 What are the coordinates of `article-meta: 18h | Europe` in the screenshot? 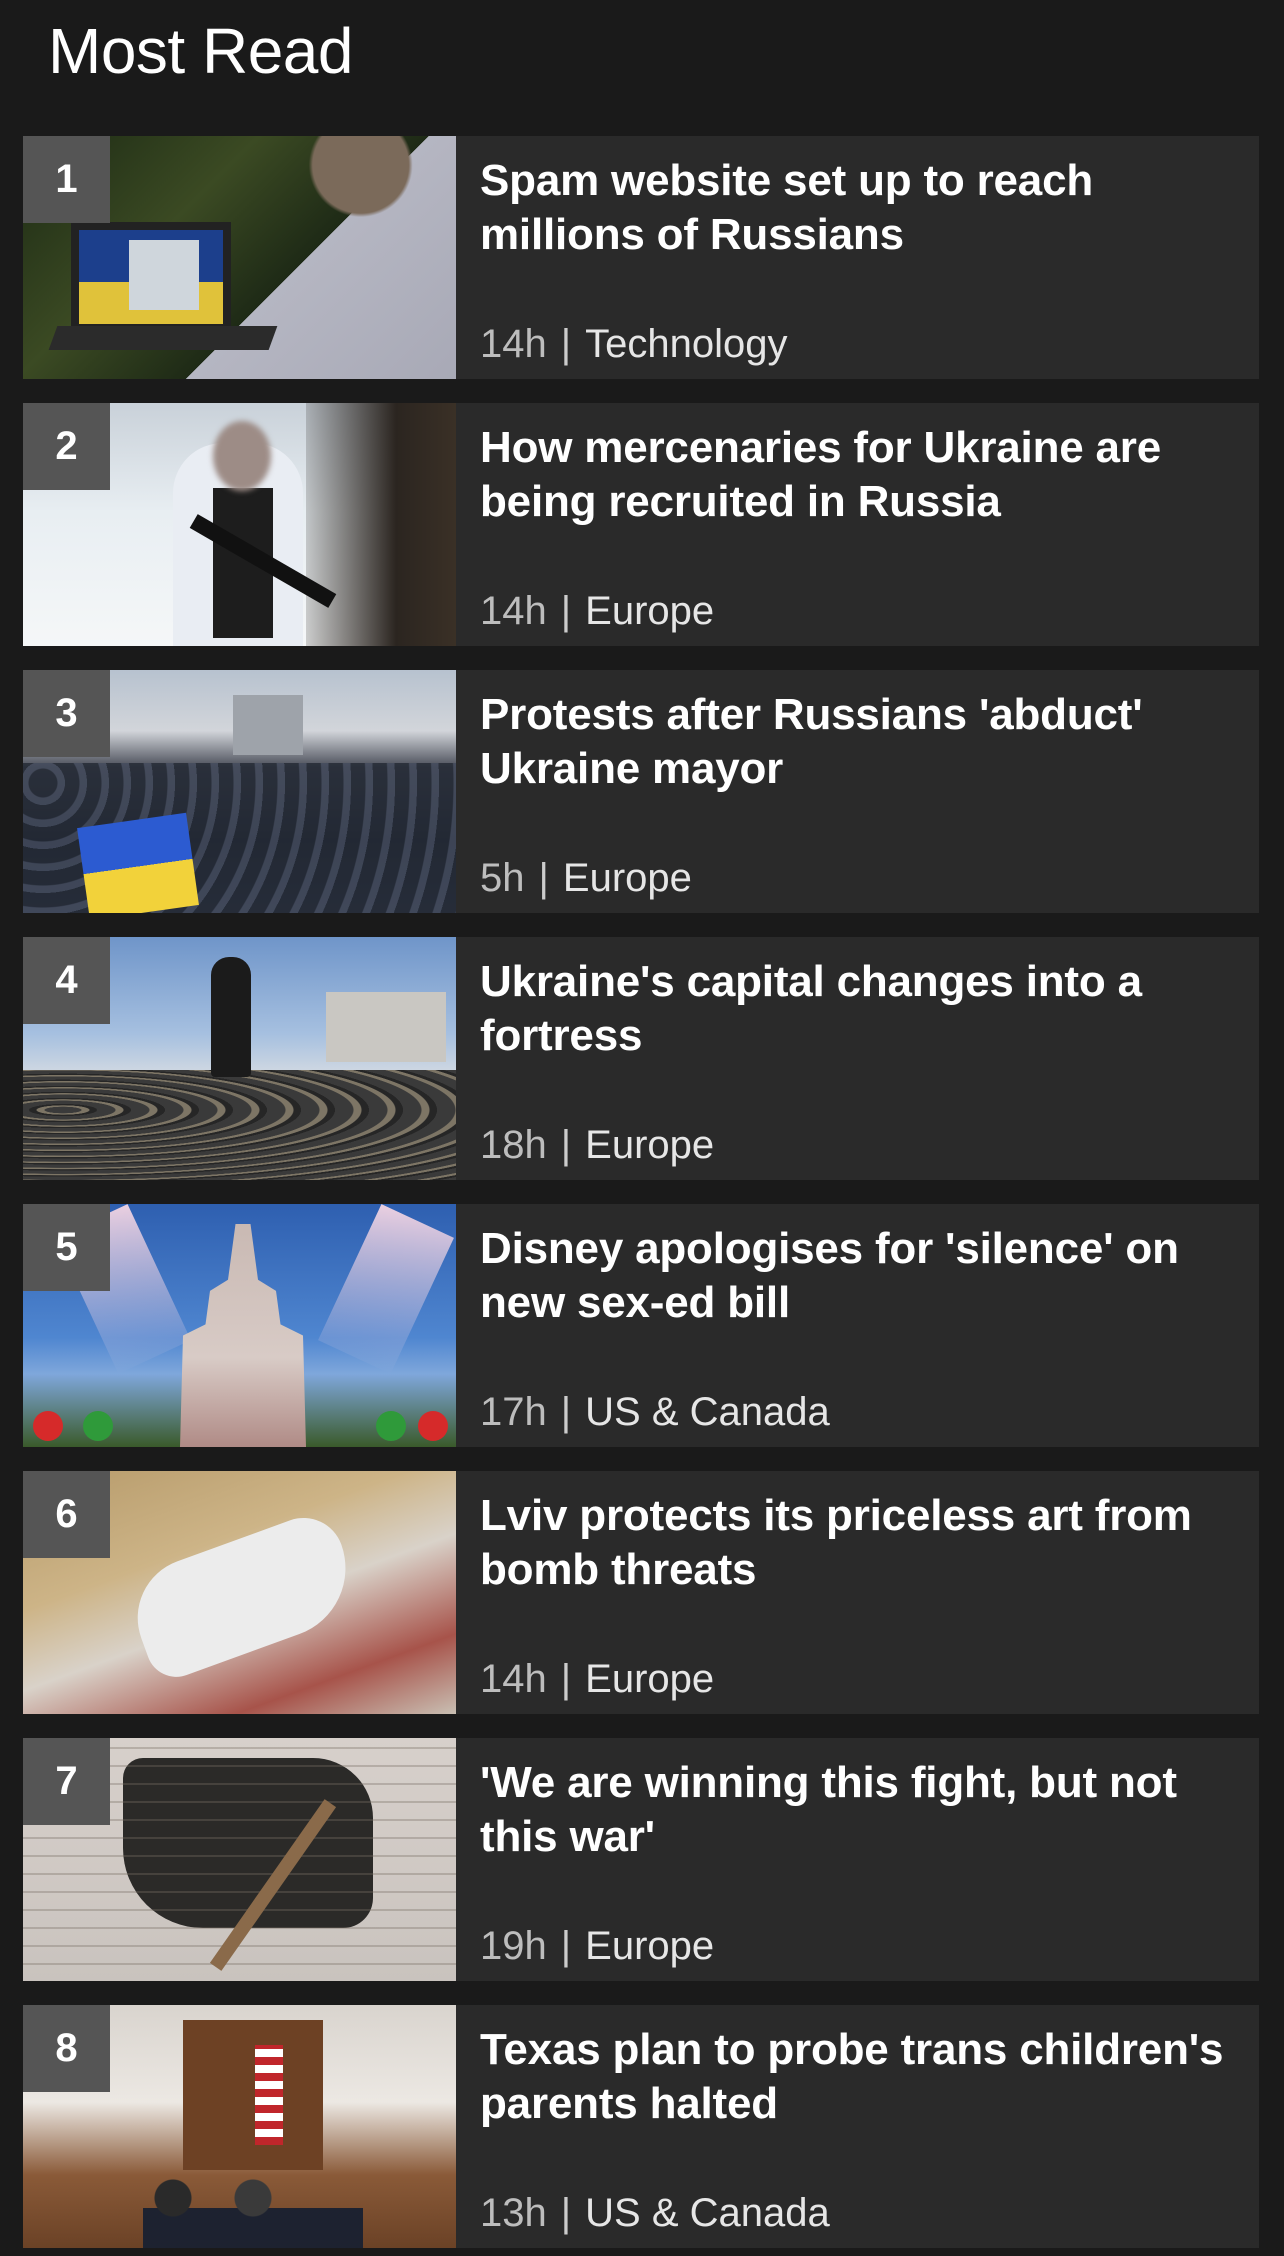 It's located at (597, 1145).